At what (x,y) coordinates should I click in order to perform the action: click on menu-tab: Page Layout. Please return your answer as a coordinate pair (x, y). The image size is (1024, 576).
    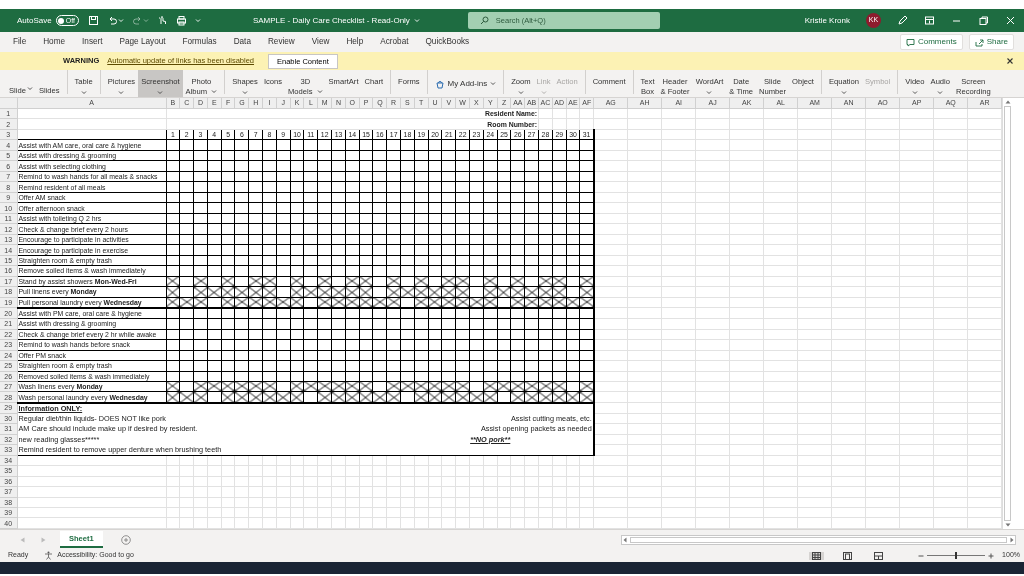
    Looking at the image, I should click on (142, 42).